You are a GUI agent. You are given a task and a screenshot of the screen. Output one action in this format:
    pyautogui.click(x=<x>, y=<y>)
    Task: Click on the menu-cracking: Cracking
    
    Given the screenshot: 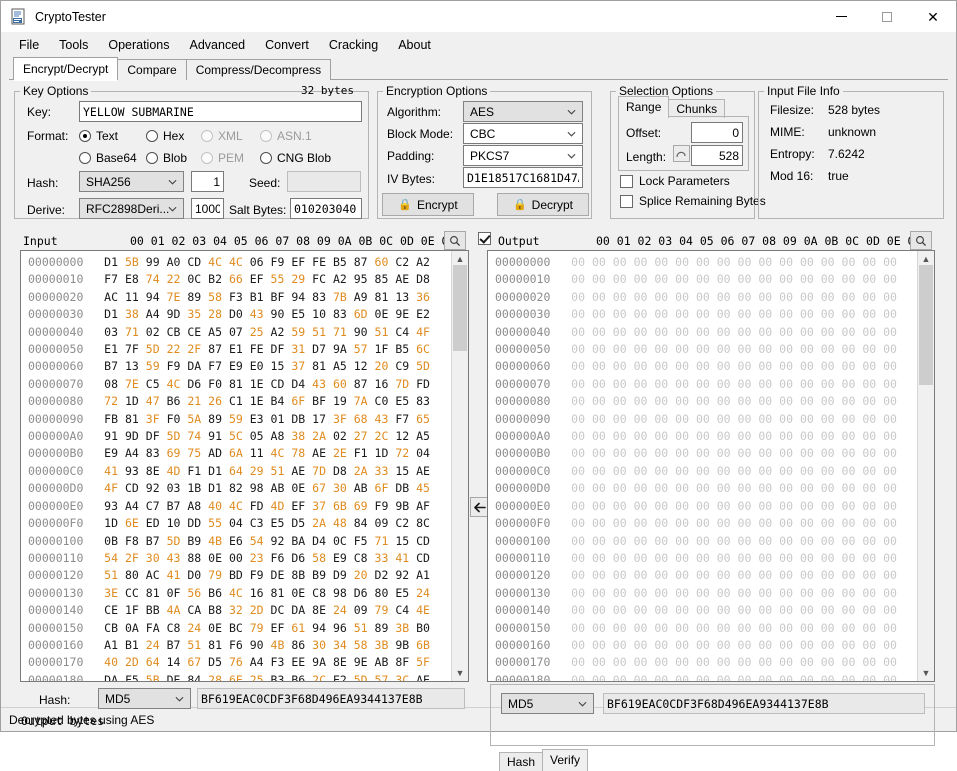 What is the action you would take?
    pyautogui.click(x=353, y=45)
    